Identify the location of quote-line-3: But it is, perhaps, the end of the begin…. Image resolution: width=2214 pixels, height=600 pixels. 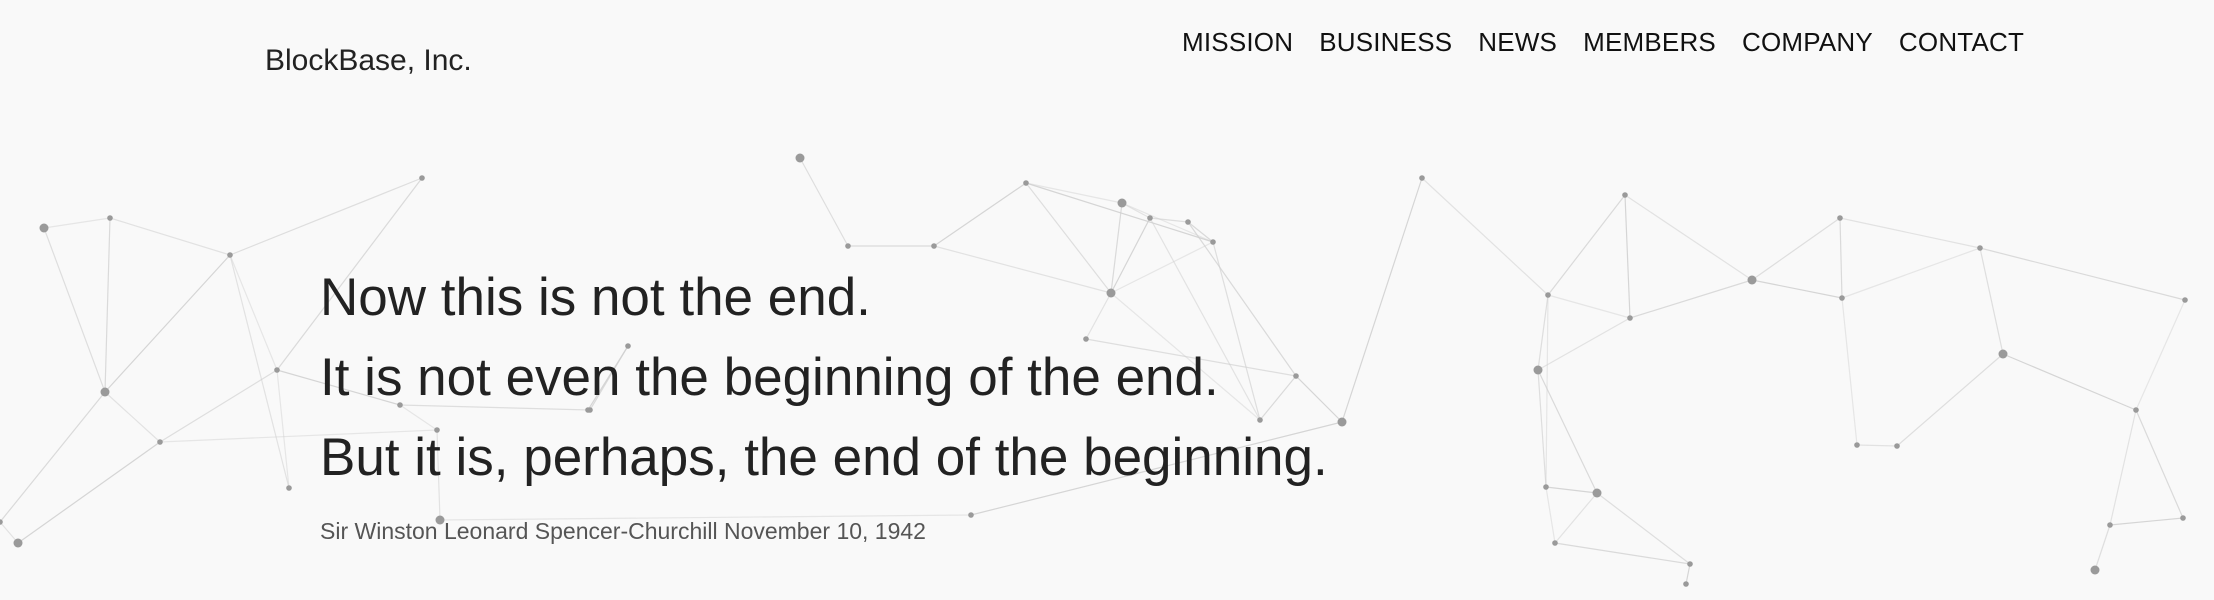
(824, 457).